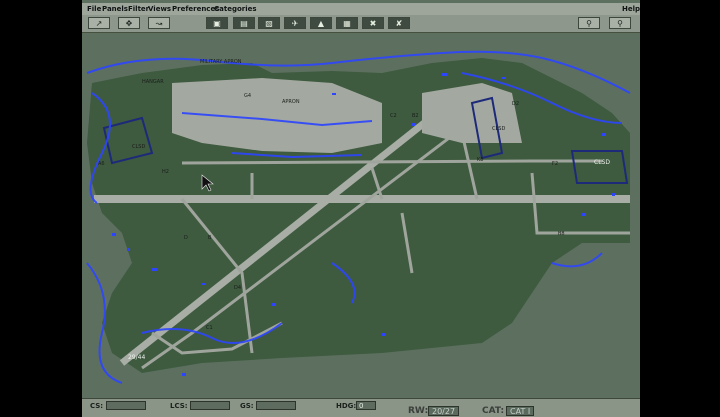  I want to click on map-label-apron: APRON, so click(291, 102).